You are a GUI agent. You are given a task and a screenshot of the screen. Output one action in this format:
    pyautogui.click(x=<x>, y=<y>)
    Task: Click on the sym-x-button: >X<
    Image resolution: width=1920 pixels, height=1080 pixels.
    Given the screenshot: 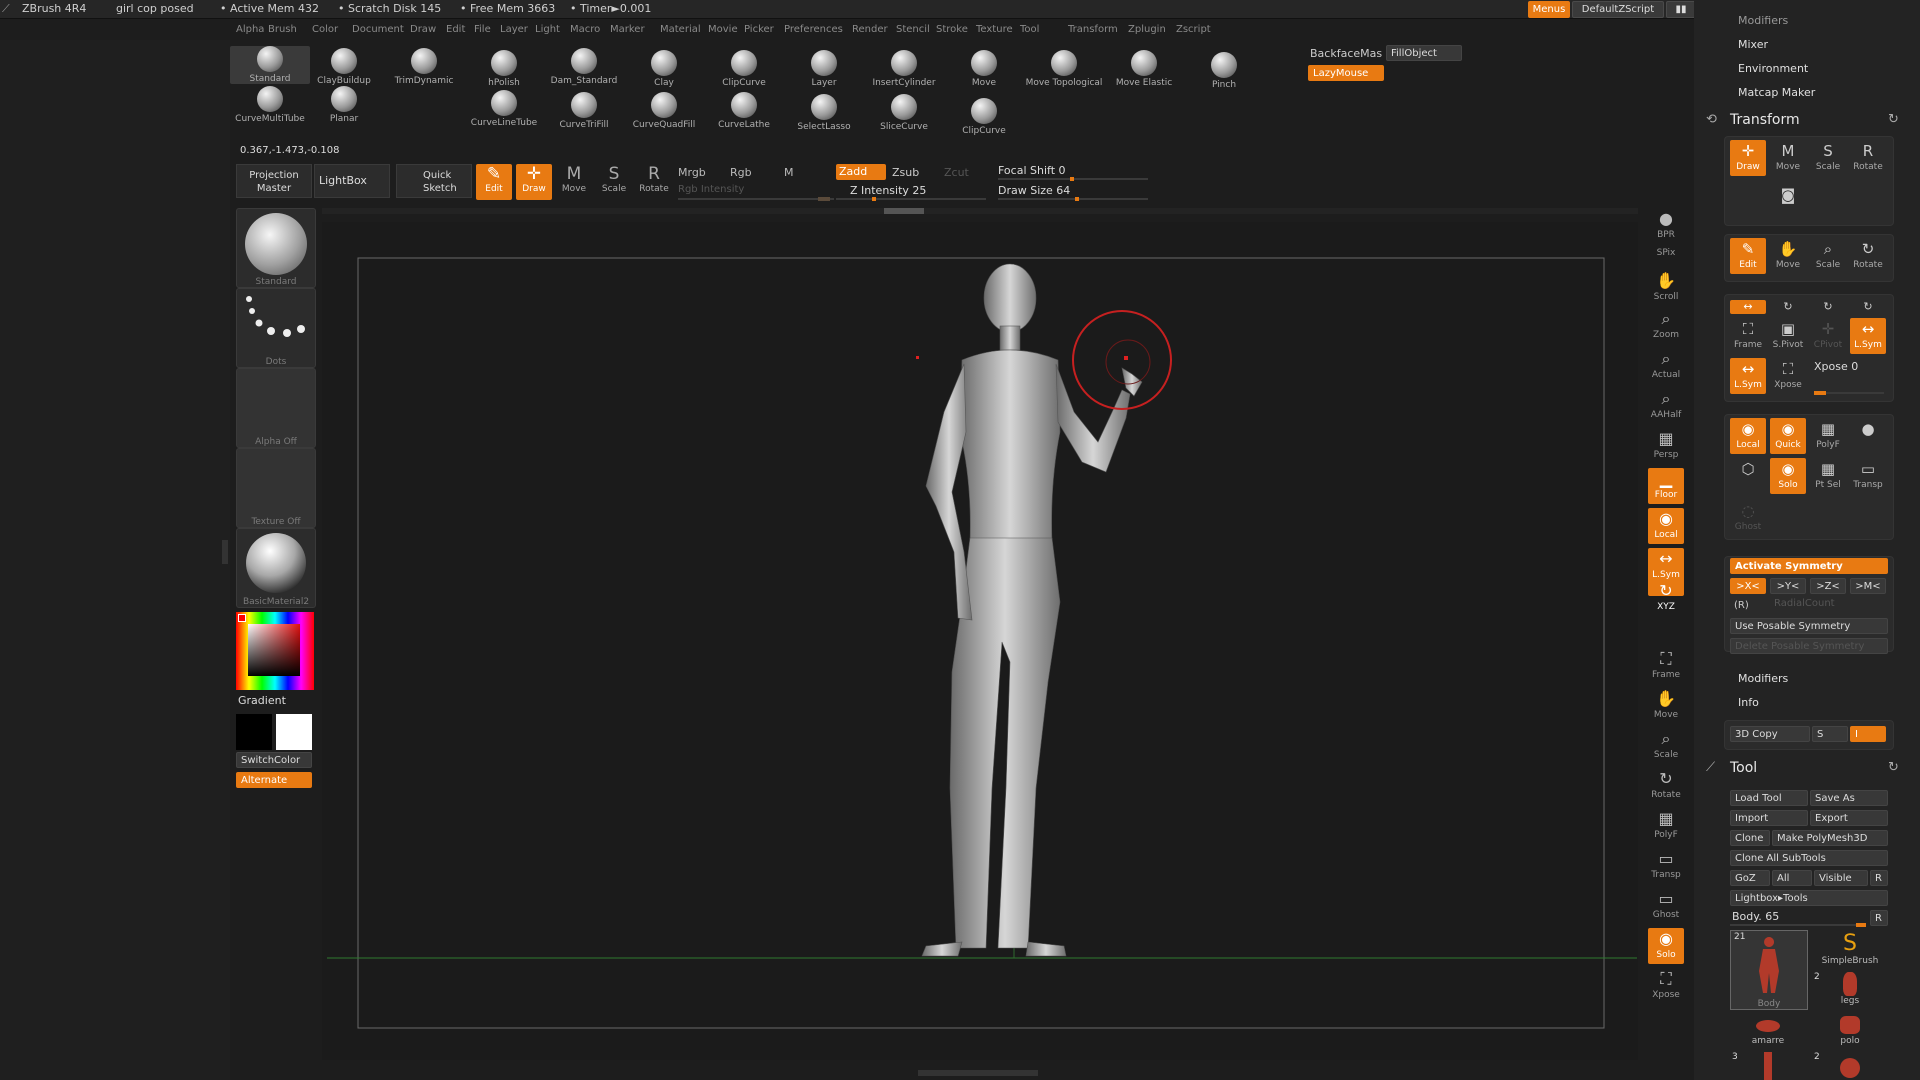 What is the action you would take?
    pyautogui.click(x=1748, y=586)
    